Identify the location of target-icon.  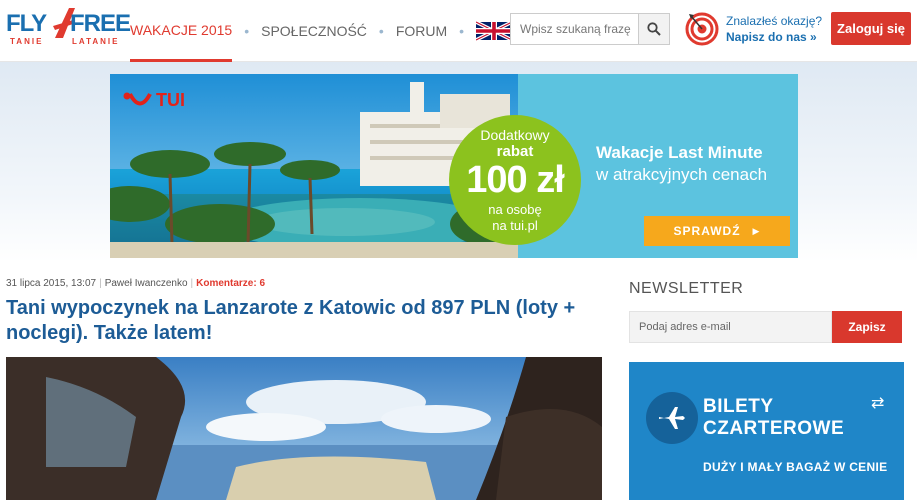
(702, 29).